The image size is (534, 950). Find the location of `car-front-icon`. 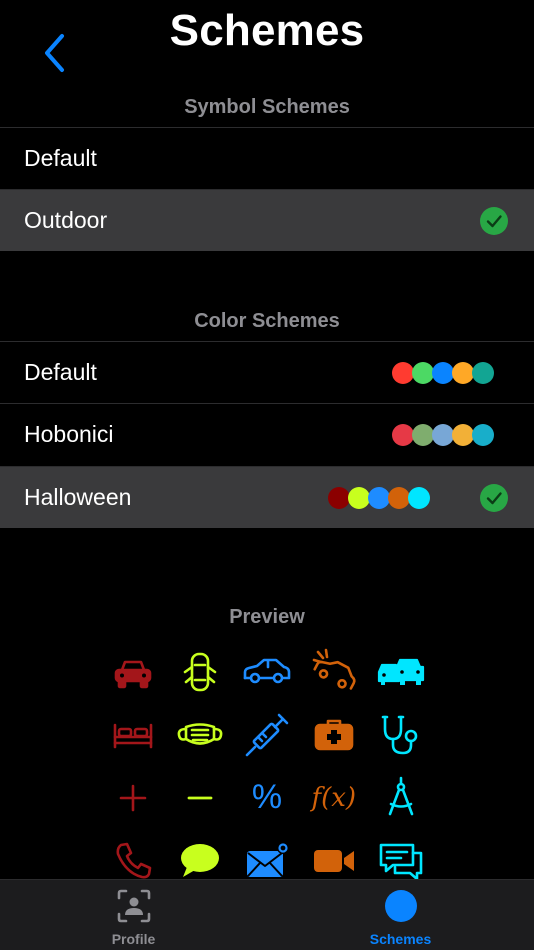

car-front-icon is located at coordinates (133, 671).